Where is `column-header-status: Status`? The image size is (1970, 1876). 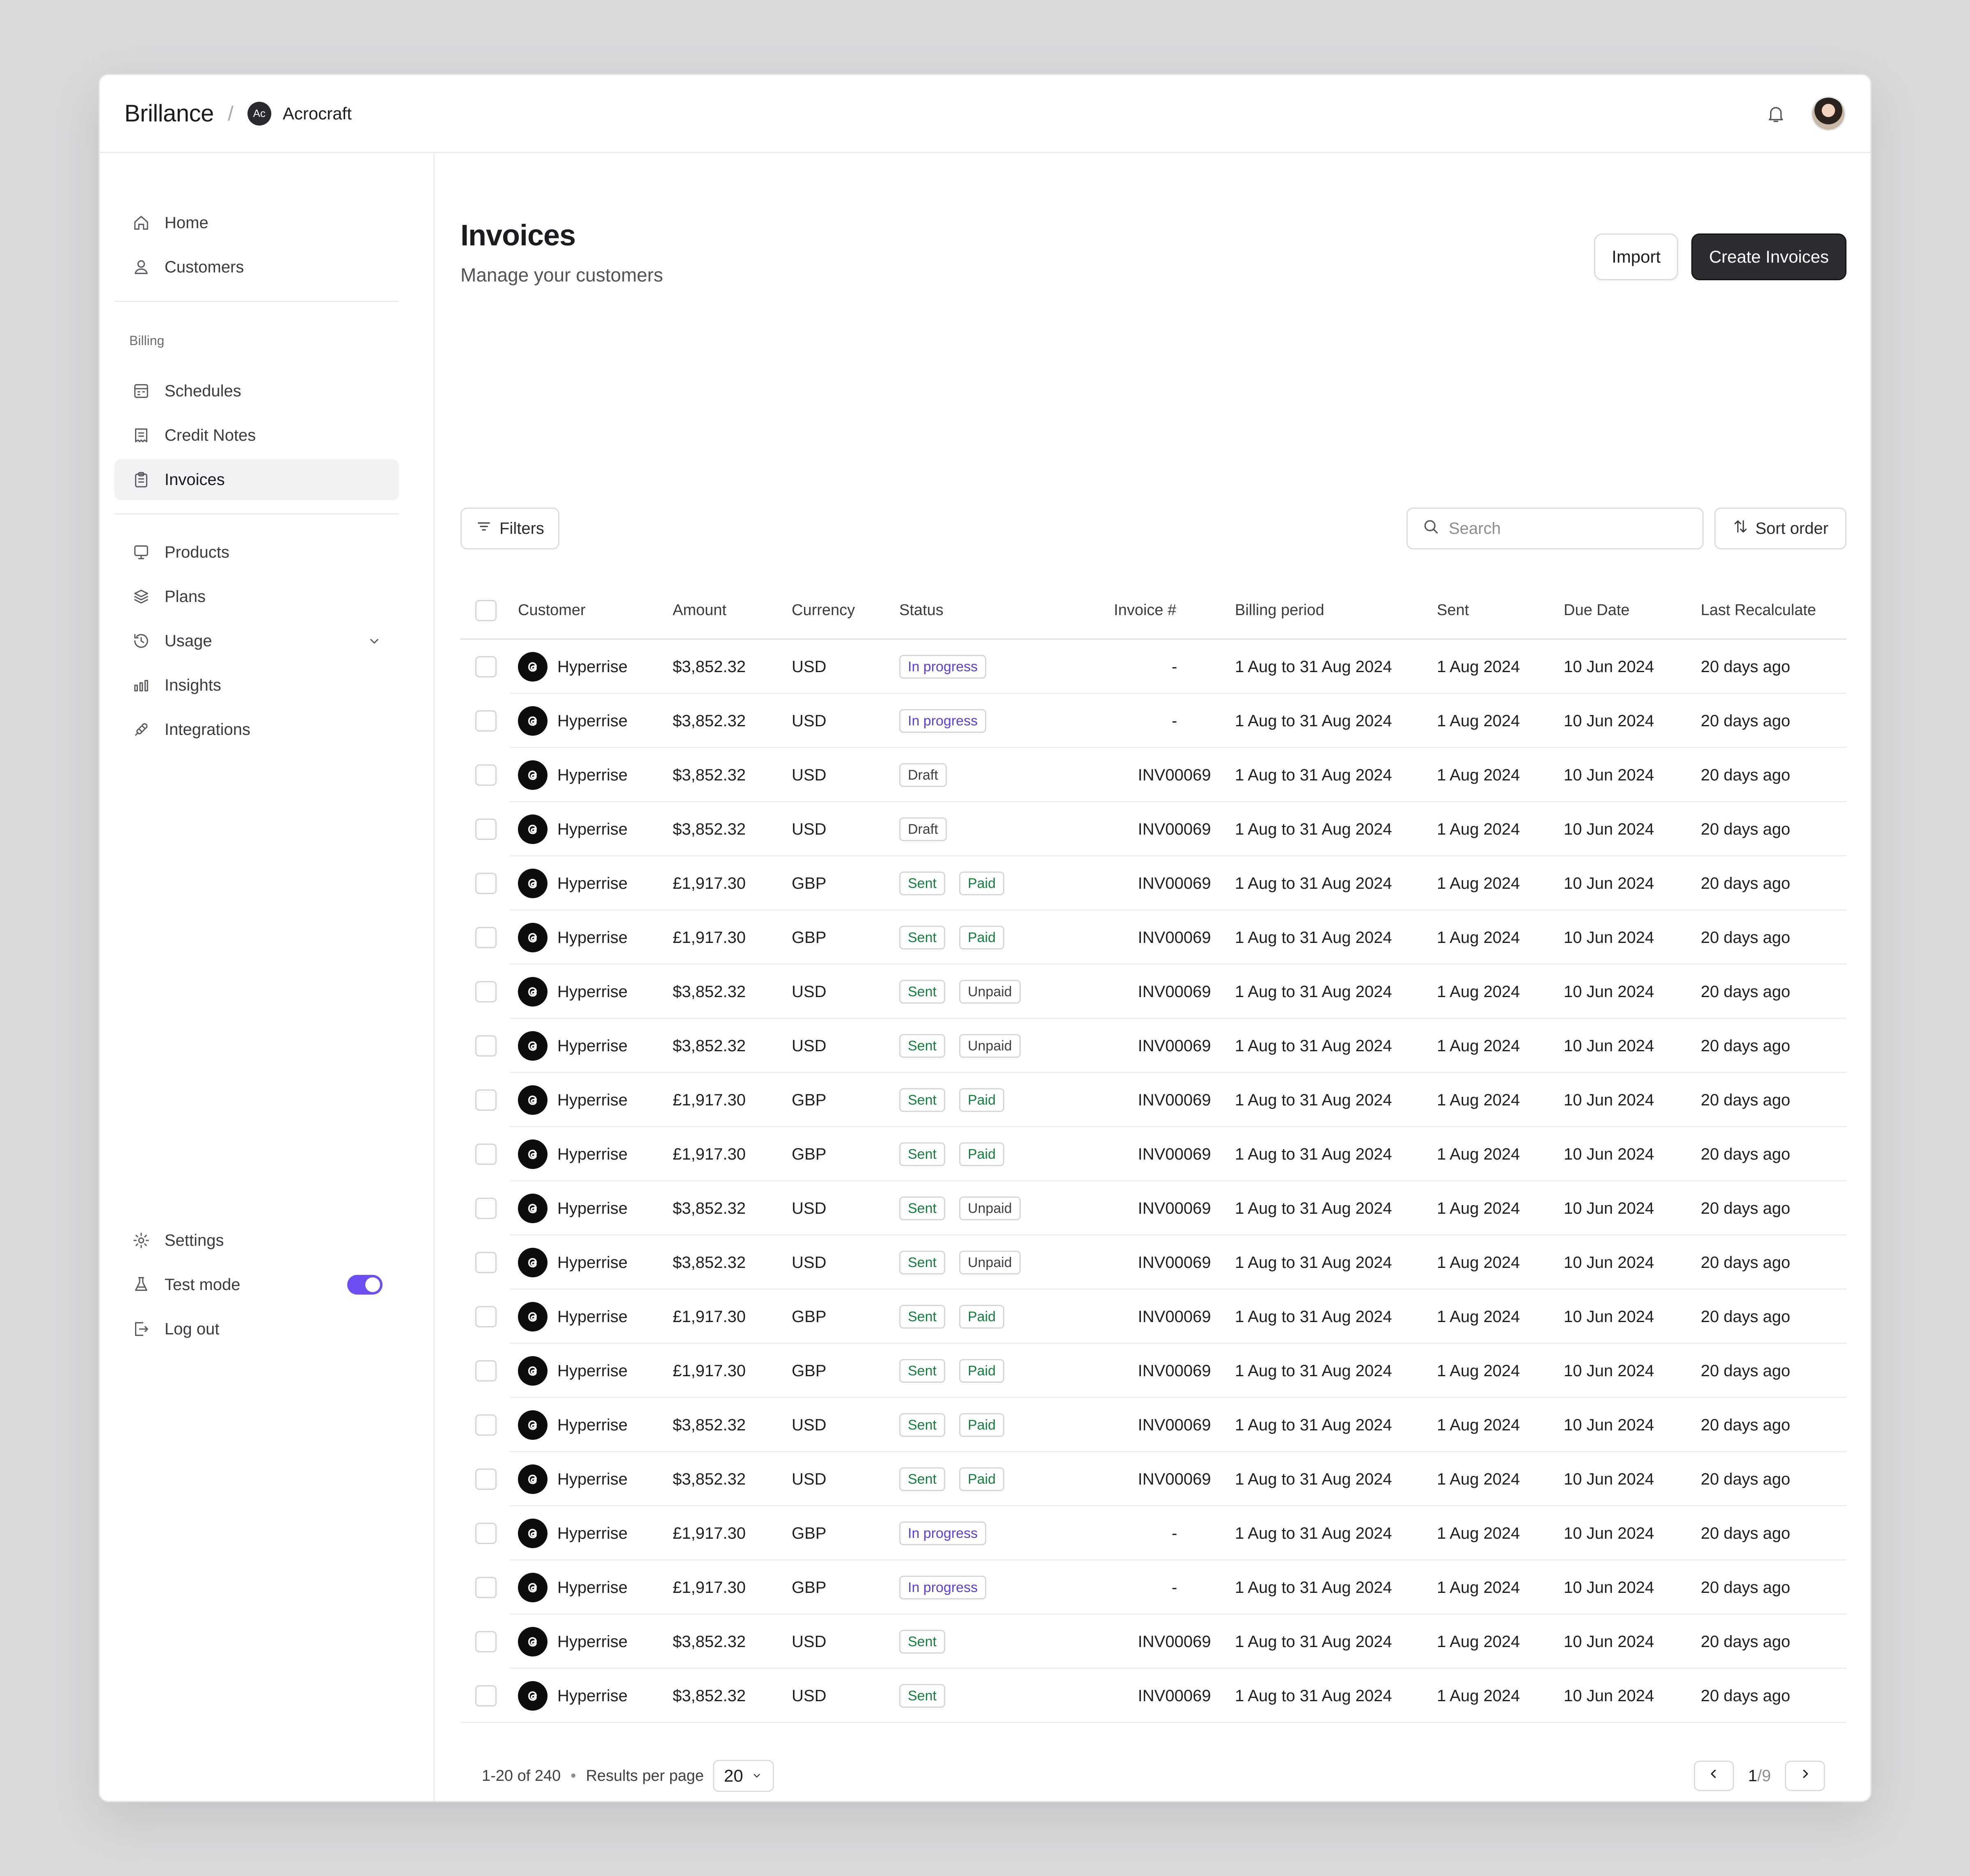 column-header-status: Status is located at coordinates (1006, 610).